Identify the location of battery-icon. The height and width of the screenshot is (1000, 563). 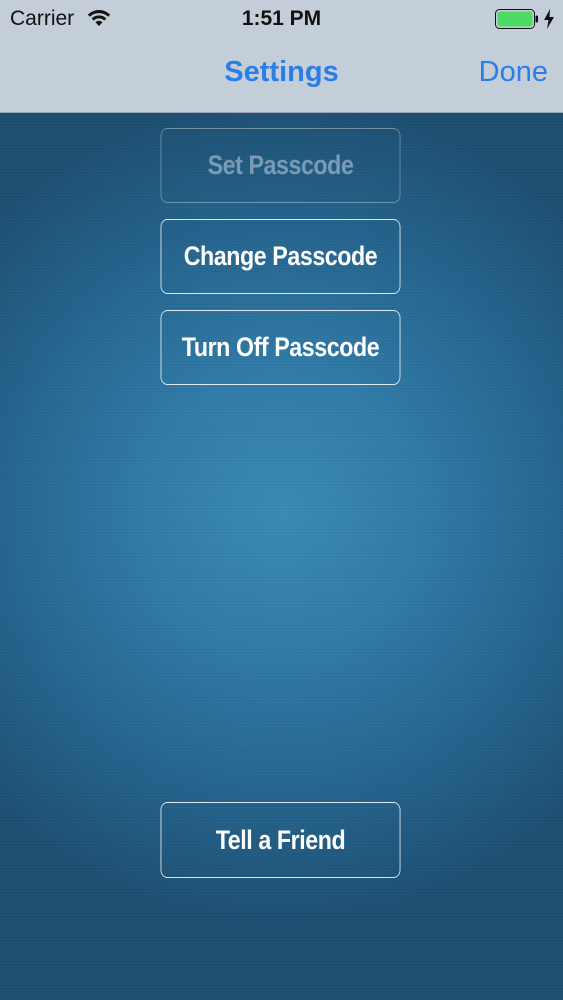
(516, 19).